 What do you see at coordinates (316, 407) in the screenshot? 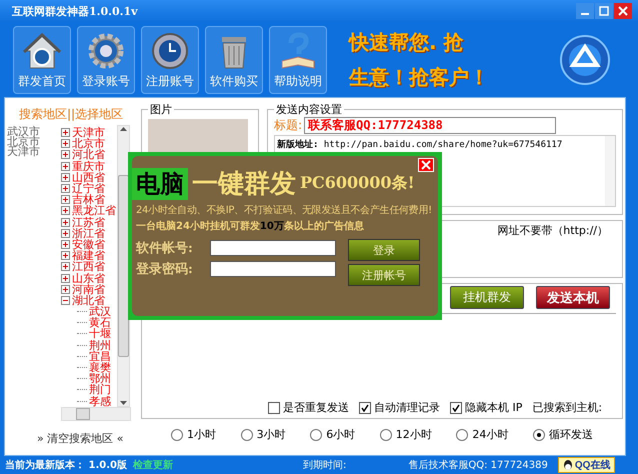
I see `checkbox-label: 是否重复发送` at bounding box center [316, 407].